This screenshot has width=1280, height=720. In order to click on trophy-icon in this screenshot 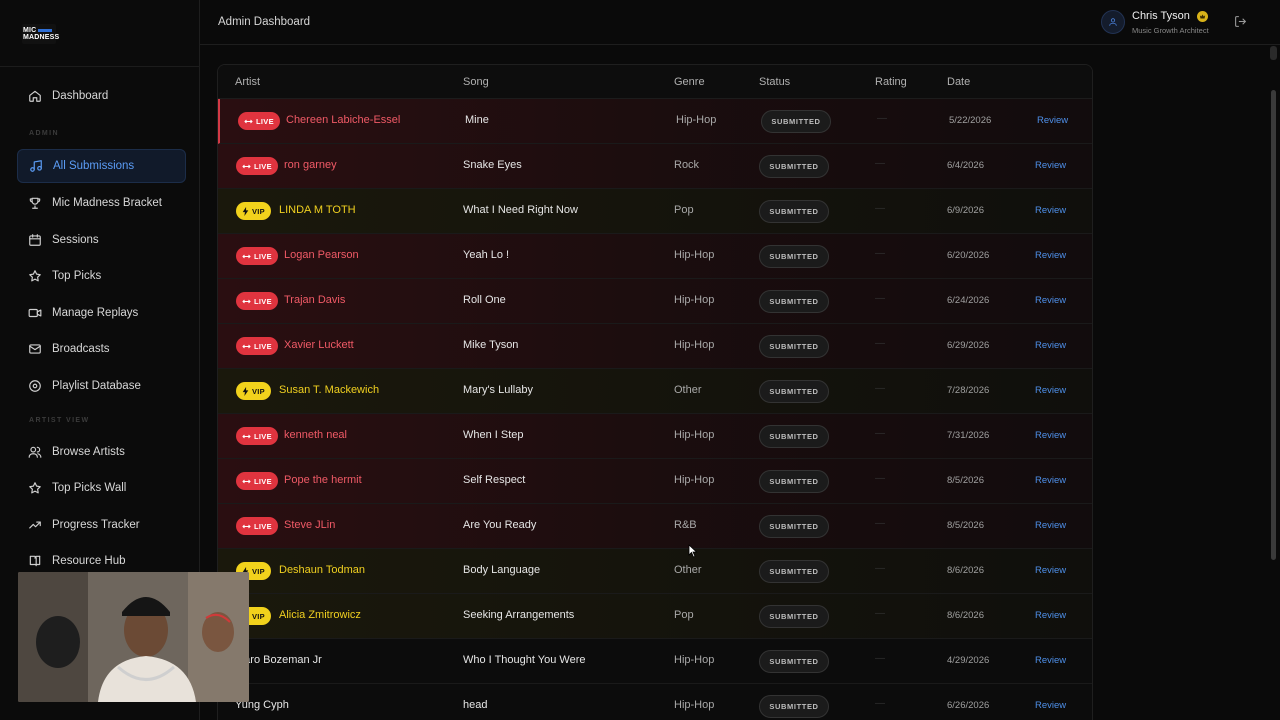, I will do `click(35, 203)`.